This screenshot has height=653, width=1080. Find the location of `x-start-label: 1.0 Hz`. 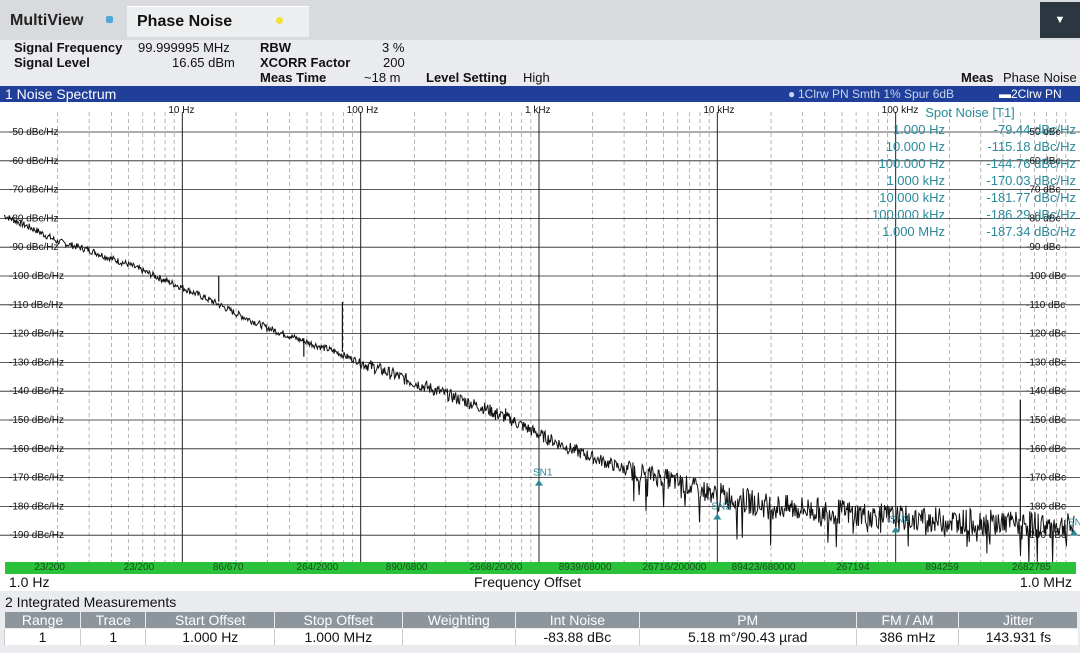

x-start-label: 1.0 Hz is located at coordinates (29, 582).